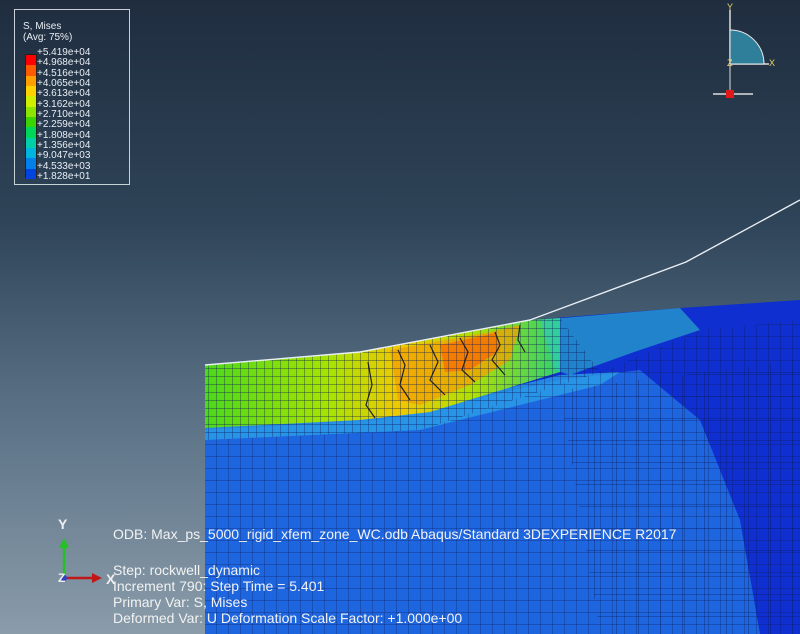 The height and width of the screenshot is (634, 800). I want to click on primary-var-line: Primary Var: S, Mises, so click(180, 602).